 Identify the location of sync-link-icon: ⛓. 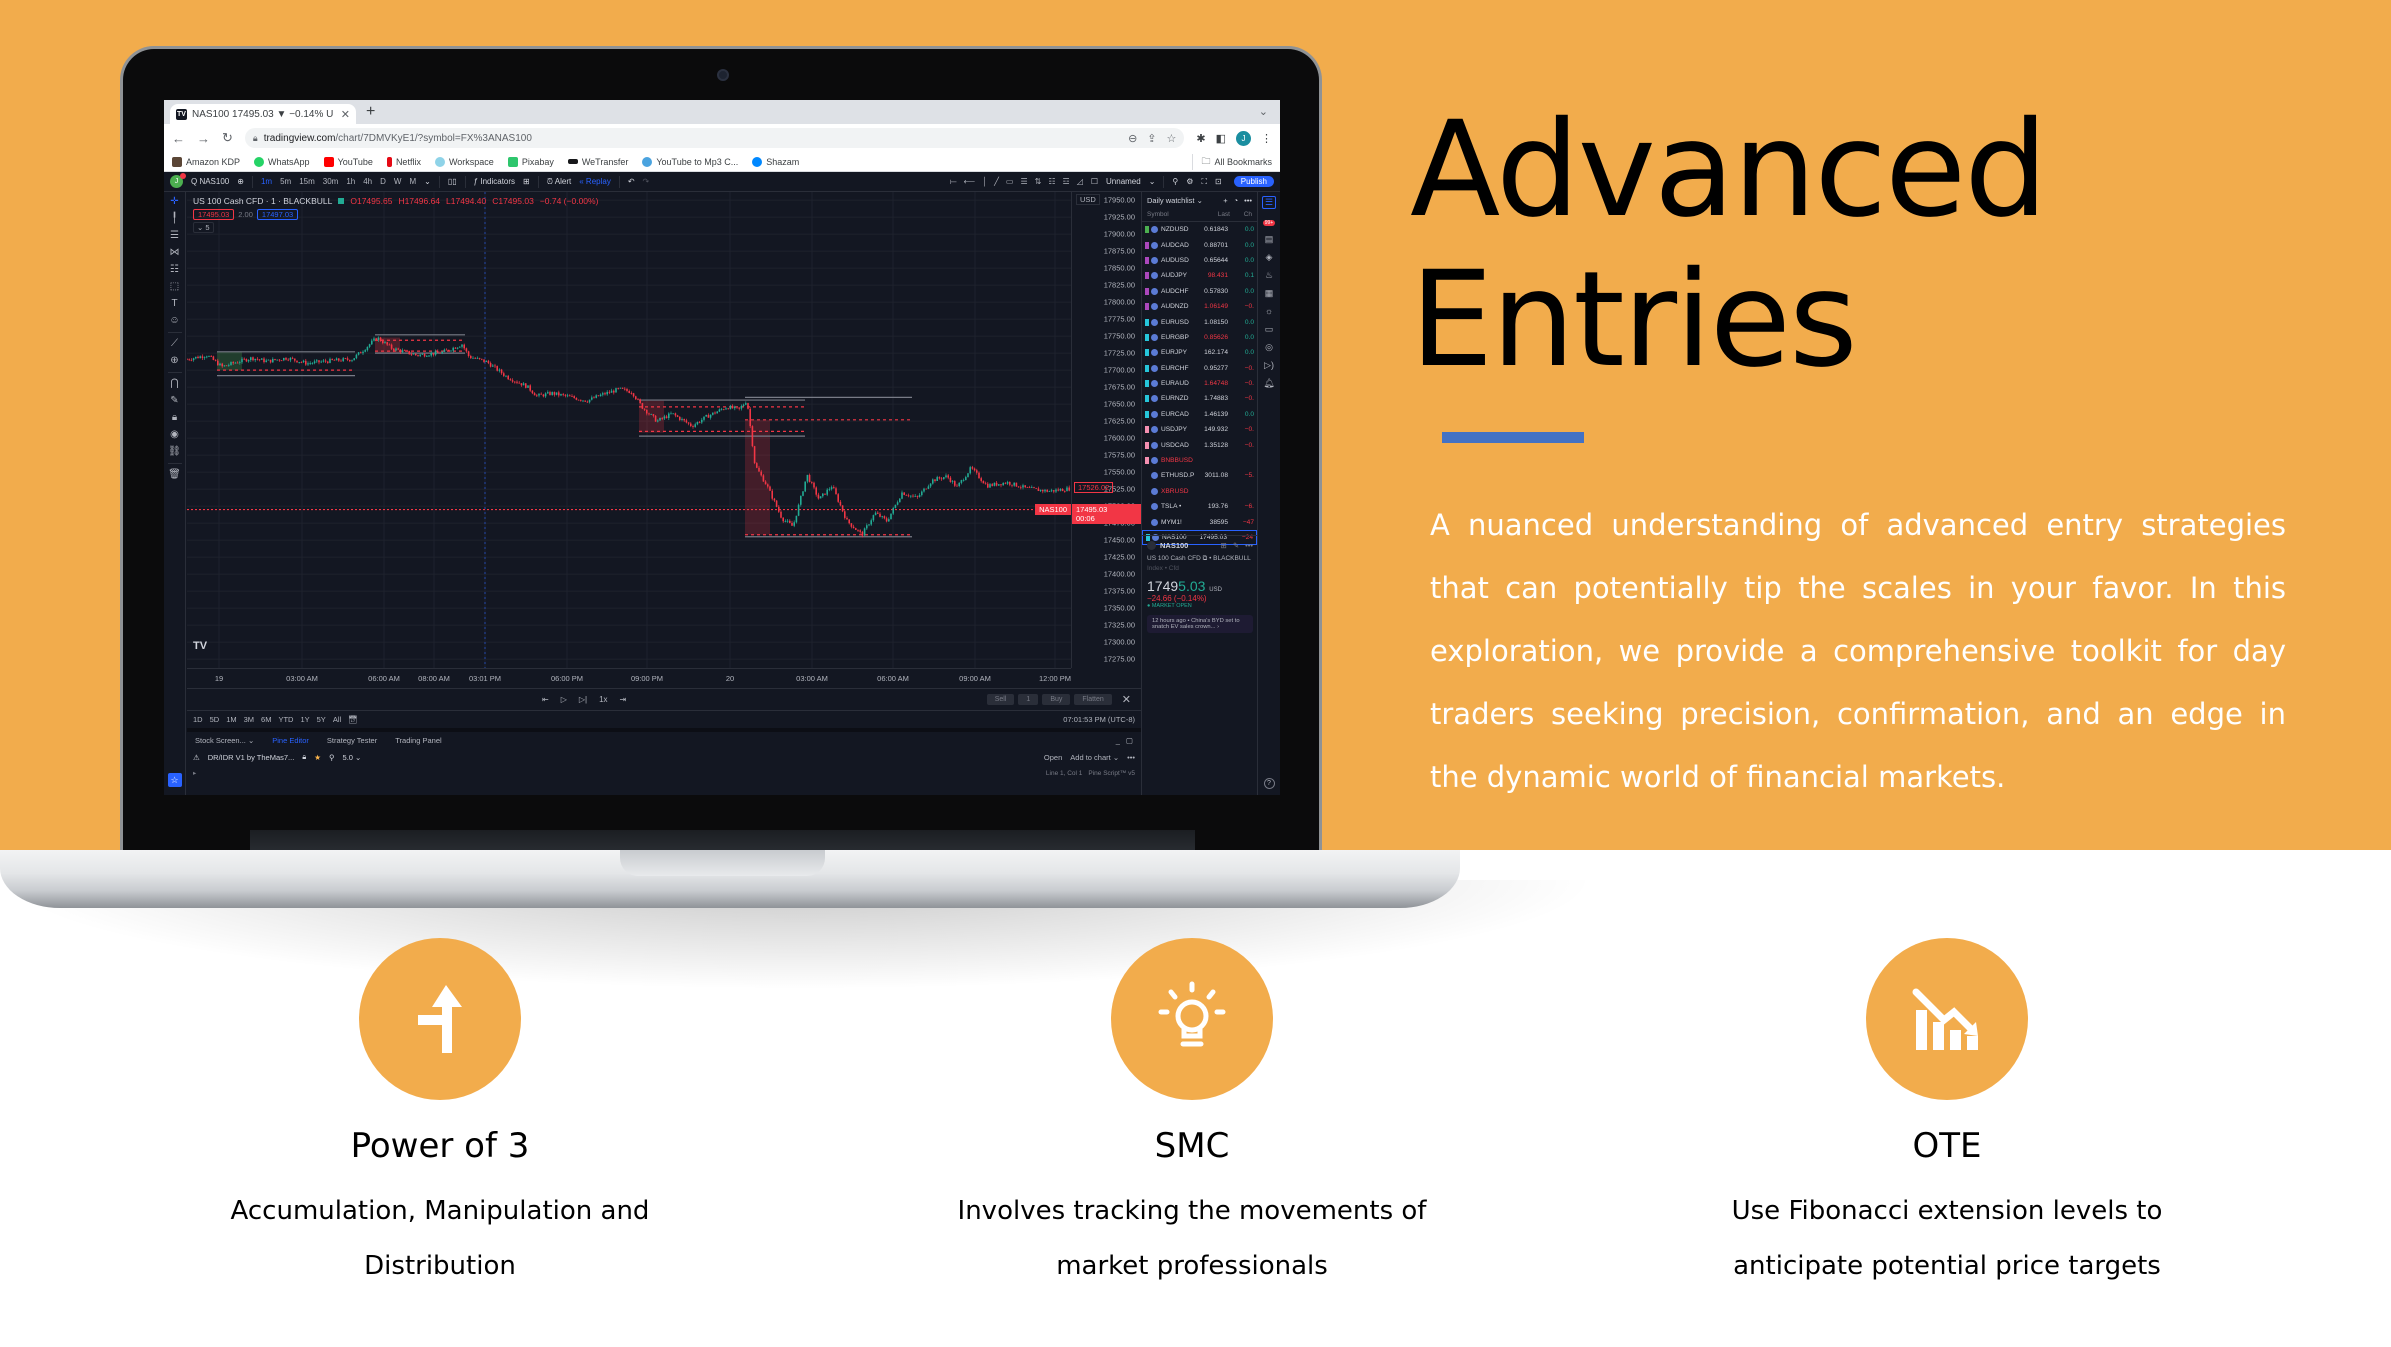
(174, 452).